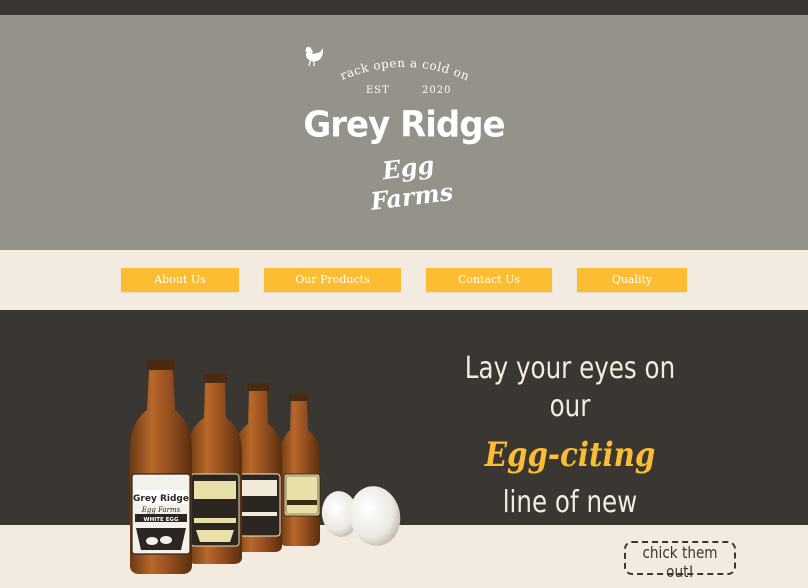 Image resolution: width=808 pixels, height=588 pixels. Describe the element at coordinates (161, 520) in the screenshot. I see `bottle-label-variant: WHITE EGG` at that location.